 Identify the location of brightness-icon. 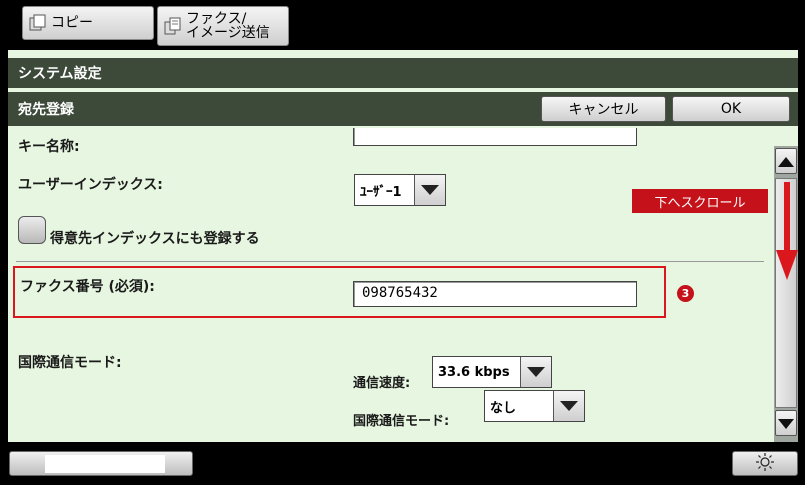
(765, 463).